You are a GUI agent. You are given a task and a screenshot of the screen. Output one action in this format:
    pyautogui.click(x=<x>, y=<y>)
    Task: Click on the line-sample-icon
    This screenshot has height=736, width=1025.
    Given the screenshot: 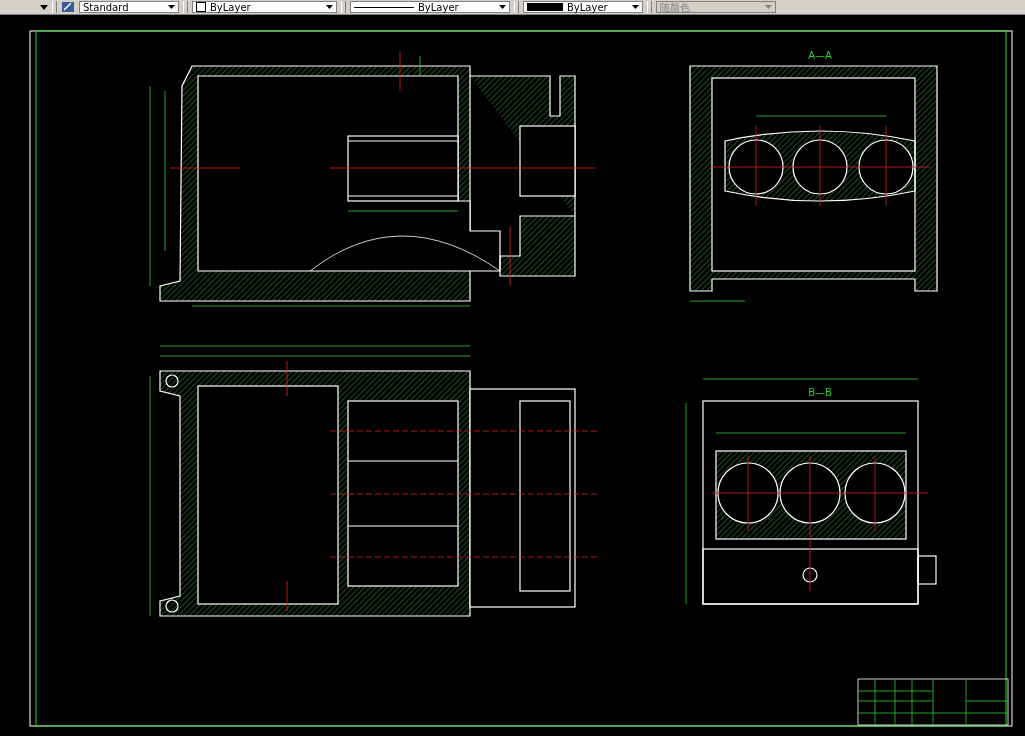 What is the action you would take?
    pyautogui.click(x=384, y=7)
    